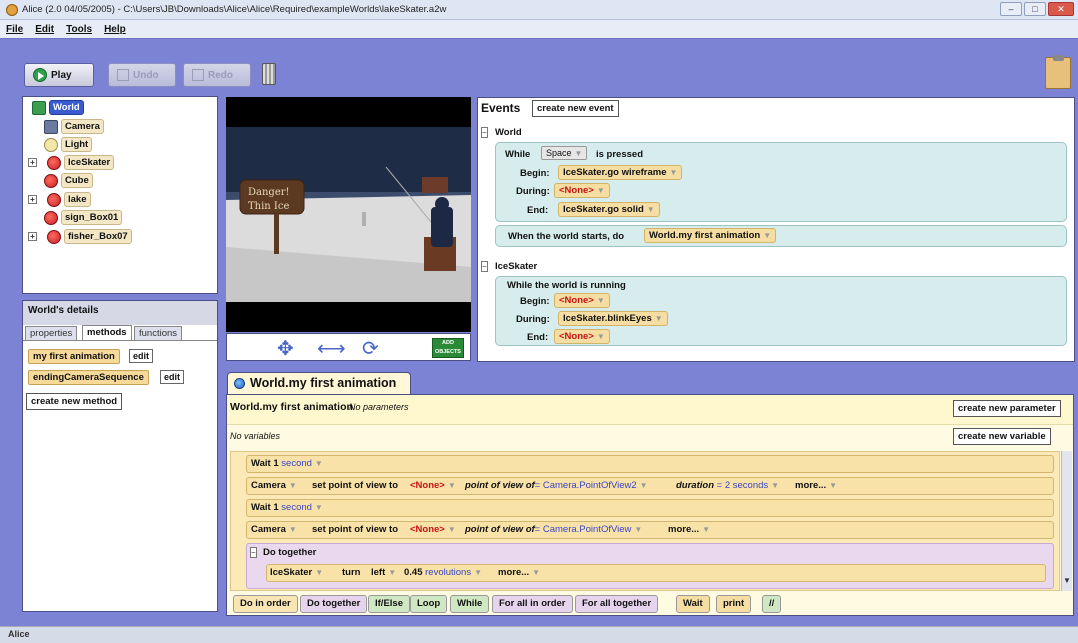  What do you see at coordinates (51, 217) in the screenshot?
I see `object-icon` at bounding box center [51, 217].